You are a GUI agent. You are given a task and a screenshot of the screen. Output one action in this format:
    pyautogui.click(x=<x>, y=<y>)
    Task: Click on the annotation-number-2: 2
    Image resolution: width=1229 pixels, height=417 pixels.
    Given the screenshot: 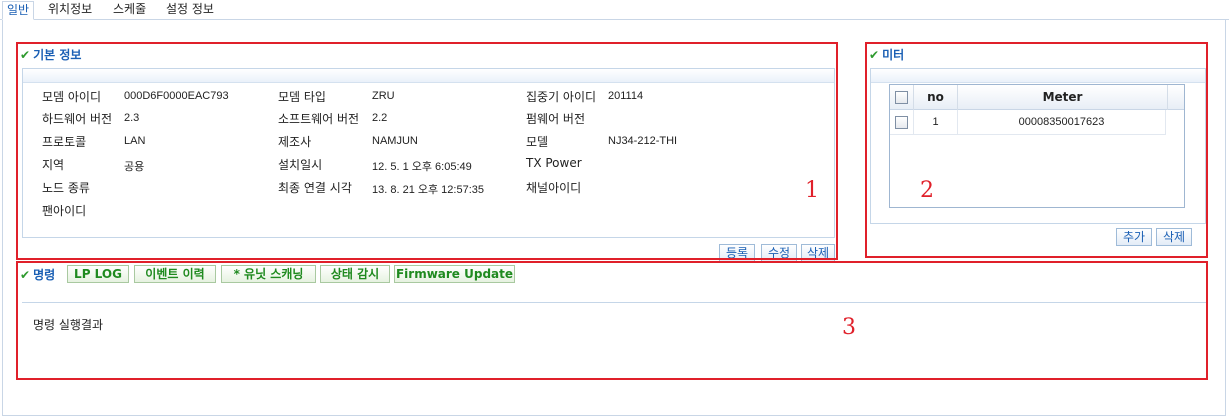 What is the action you would take?
    pyautogui.click(x=927, y=190)
    